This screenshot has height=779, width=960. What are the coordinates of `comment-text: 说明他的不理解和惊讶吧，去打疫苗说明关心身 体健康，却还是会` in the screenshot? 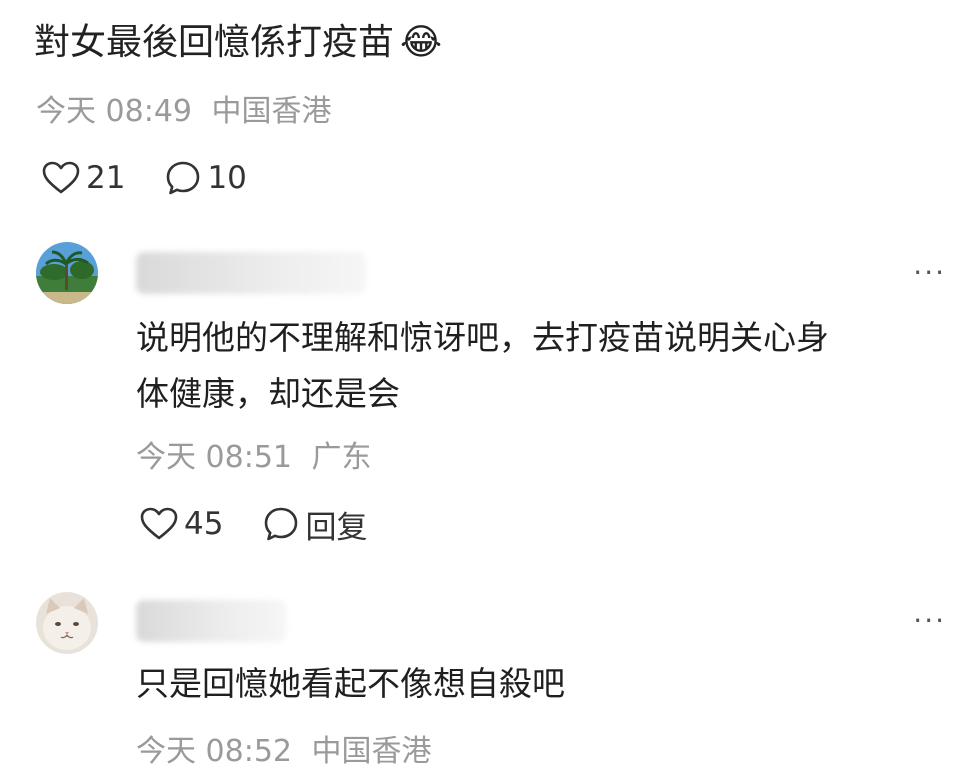 It's located at (536, 366).